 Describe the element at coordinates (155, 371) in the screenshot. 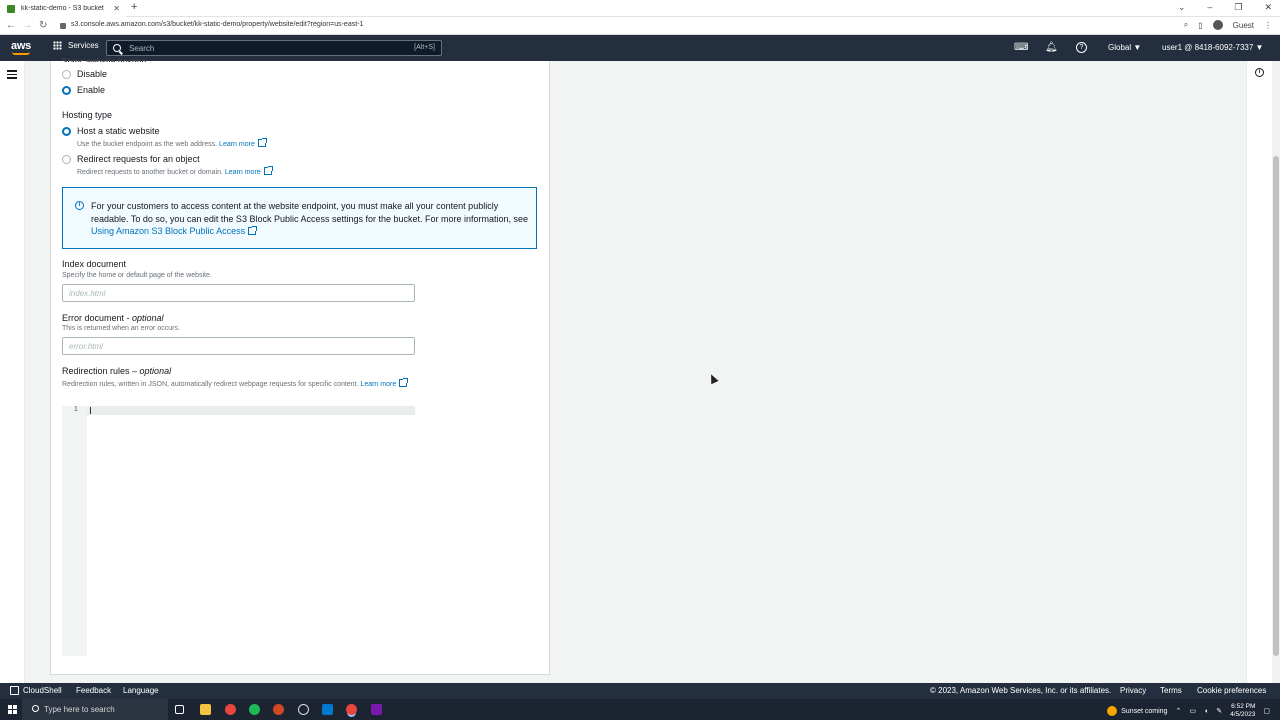

I see `optional-label: optional` at that location.